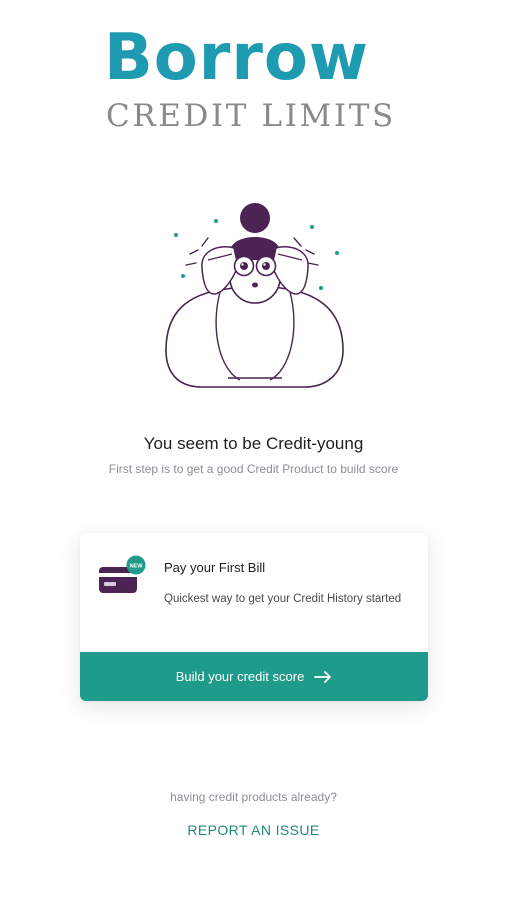  I want to click on build-credit-score-button: Build your credit score, so click(254, 676).